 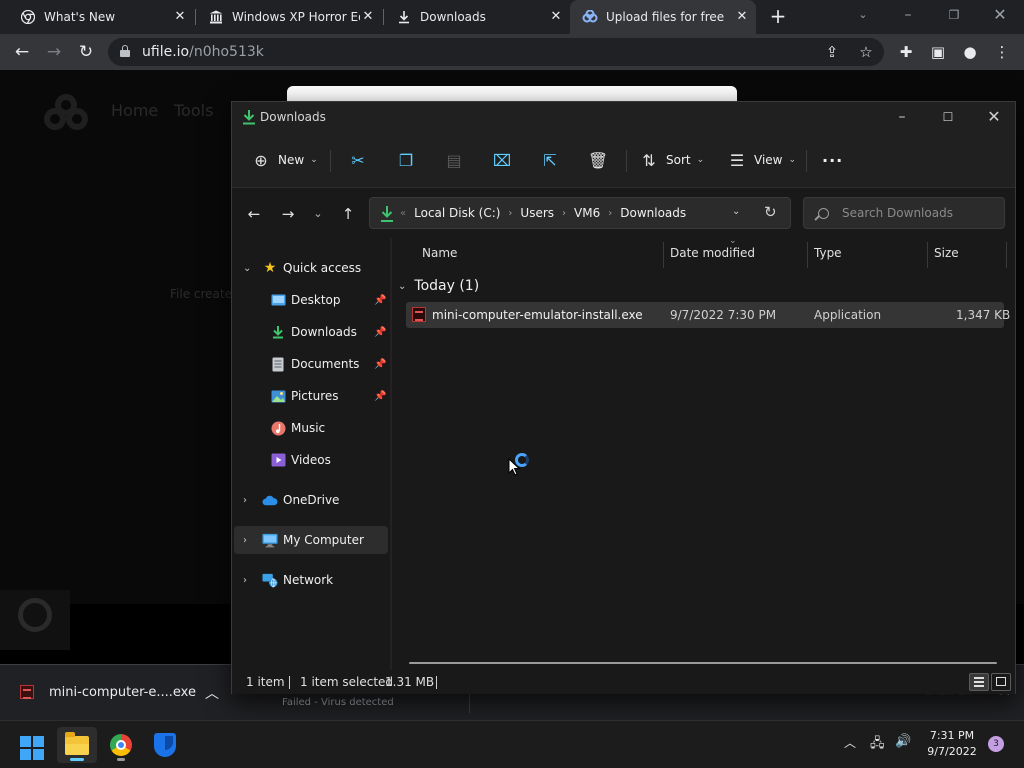 I want to click on nav-downloads: Downloads 📌, so click(x=311, y=332).